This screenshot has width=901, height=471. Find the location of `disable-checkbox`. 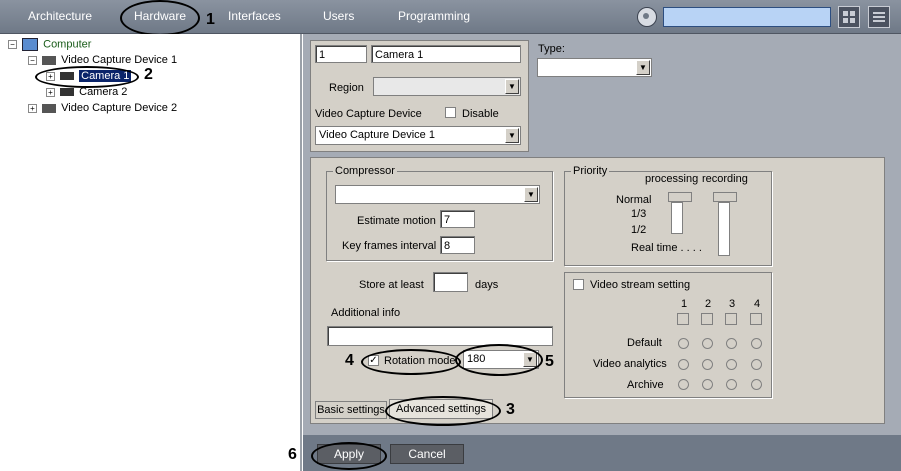

disable-checkbox is located at coordinates (450, 112).